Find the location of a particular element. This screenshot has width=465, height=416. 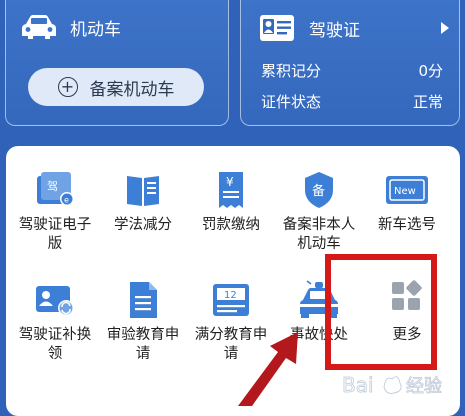

license-char: 驾 is located at coordinates (52, 186).